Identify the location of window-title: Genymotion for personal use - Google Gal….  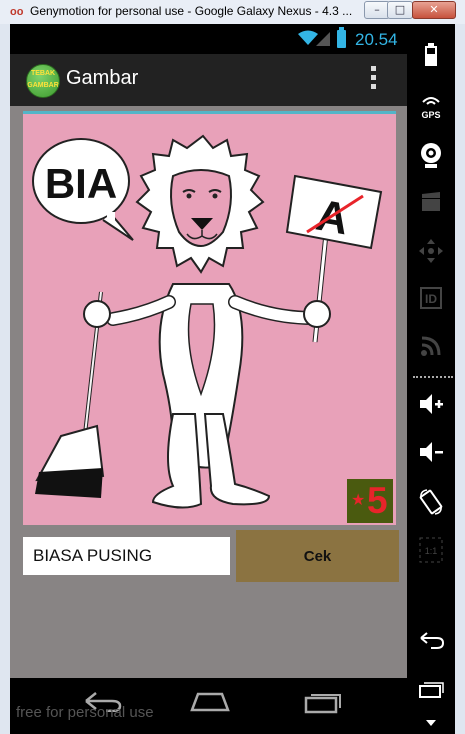
(191, 11).